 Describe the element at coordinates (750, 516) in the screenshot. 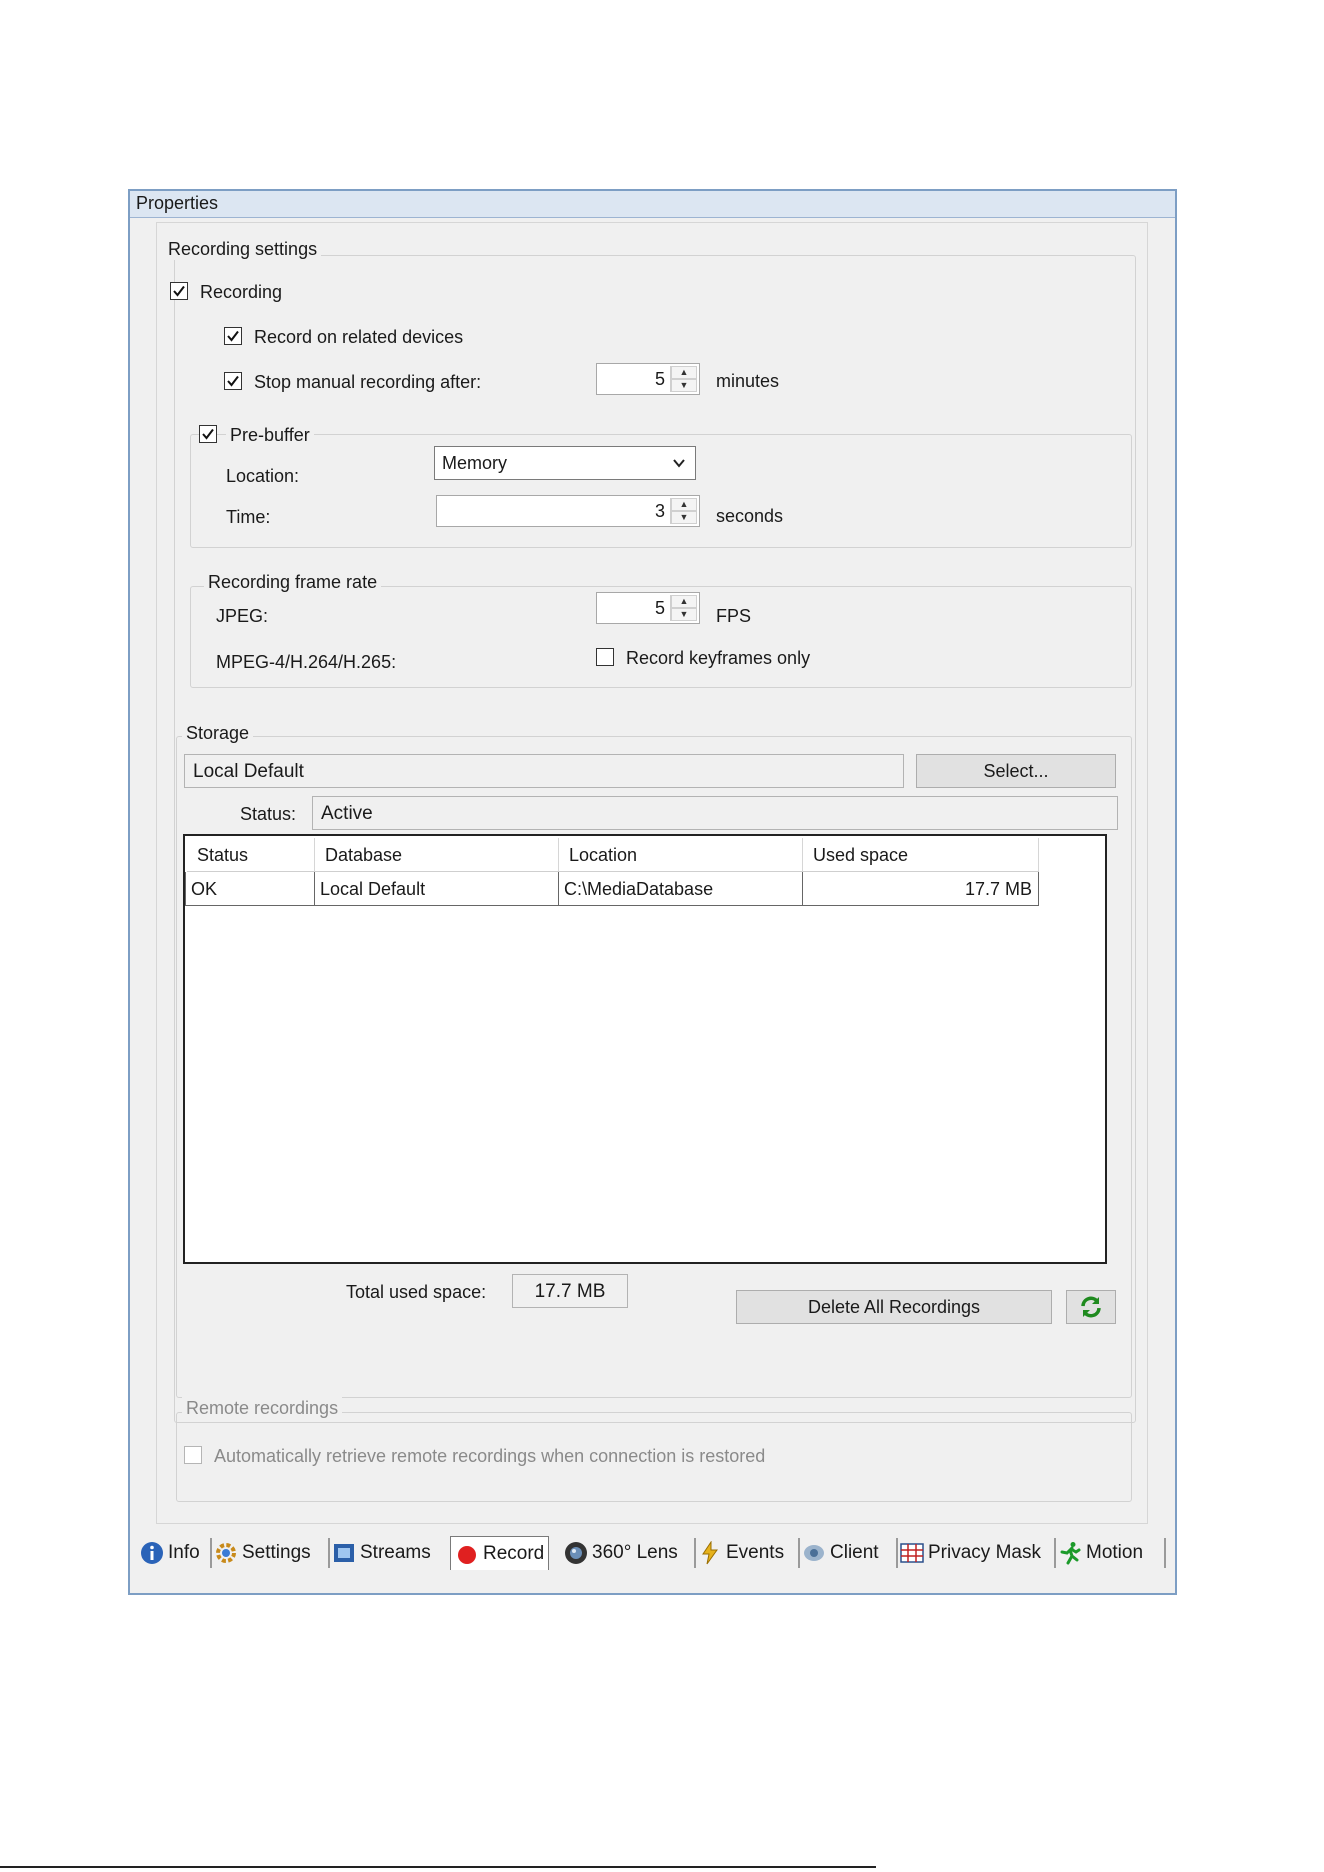

I see `time-unit: seconds` at that location.